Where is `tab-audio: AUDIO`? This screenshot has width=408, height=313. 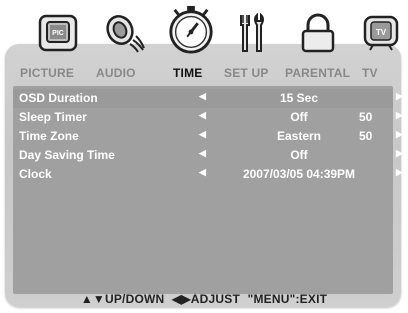
tab-audio: AUDIO is located at coordinates (123, 42).